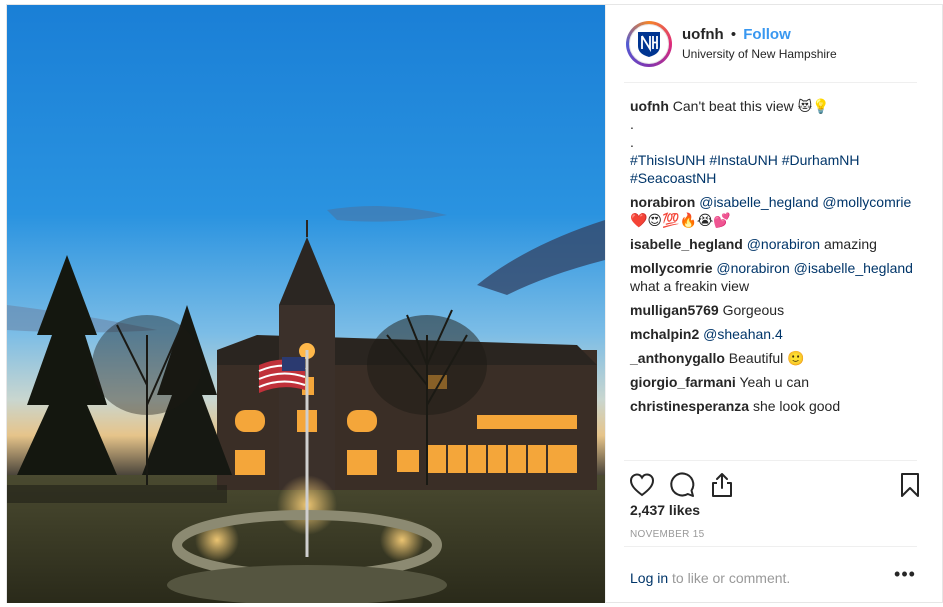 Image resolution: width=943 pixels, height=607 pixels. I want to click on comment-item: mchalpin2 @sheahan.4, so click(776, 334).